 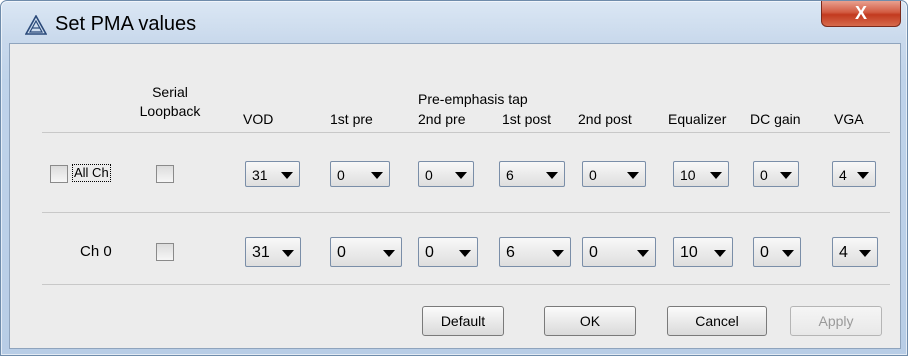 What do you see at coordinates (527, 119) in the screenshot?
I see `header-1st-post: 1st post` at bounding box center [527, 119].